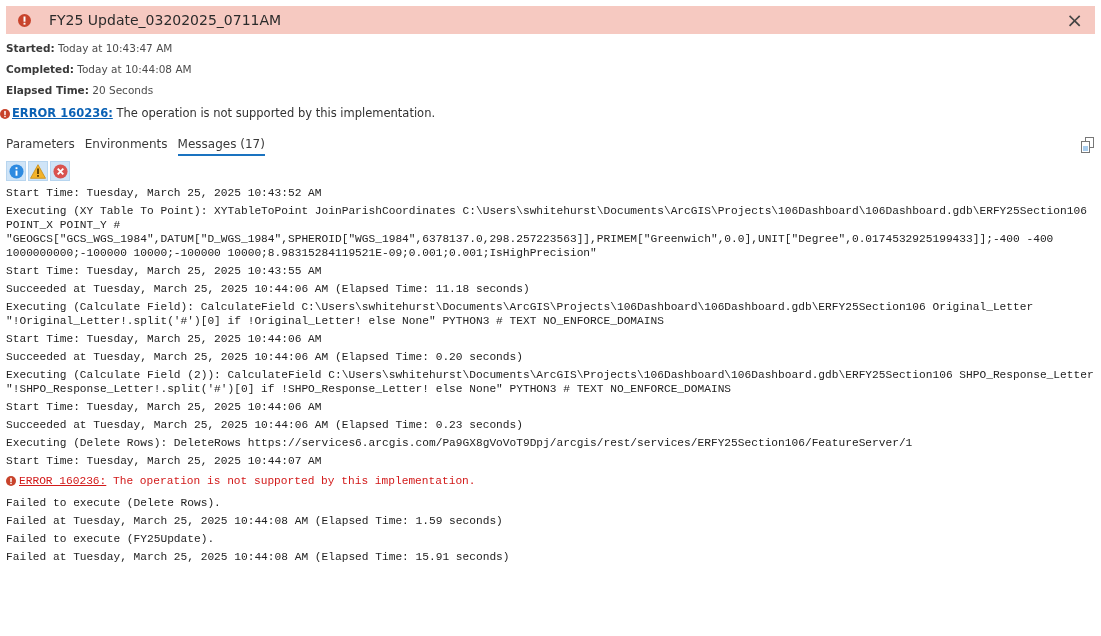 This screenshot has width=1101, height=636. I want to click on window-title: FY25 Update_03202025_0711AM, so click(165, 20).